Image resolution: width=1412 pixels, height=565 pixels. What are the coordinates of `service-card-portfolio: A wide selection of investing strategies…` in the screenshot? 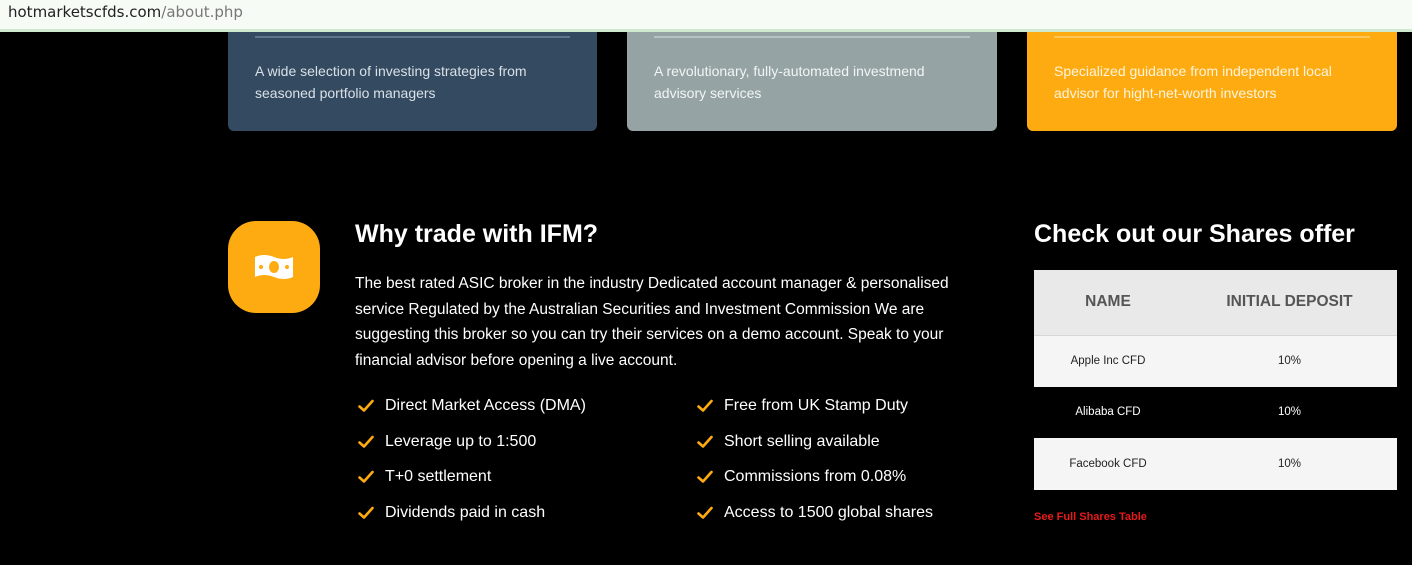 It's located at (412, 81).